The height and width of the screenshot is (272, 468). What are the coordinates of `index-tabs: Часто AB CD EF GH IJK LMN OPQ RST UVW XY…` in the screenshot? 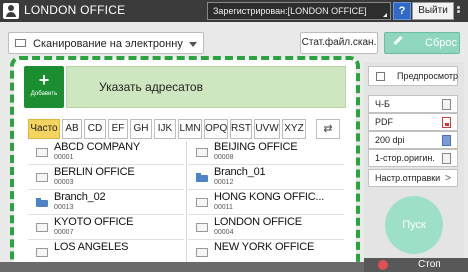 It's located at (168, 129).